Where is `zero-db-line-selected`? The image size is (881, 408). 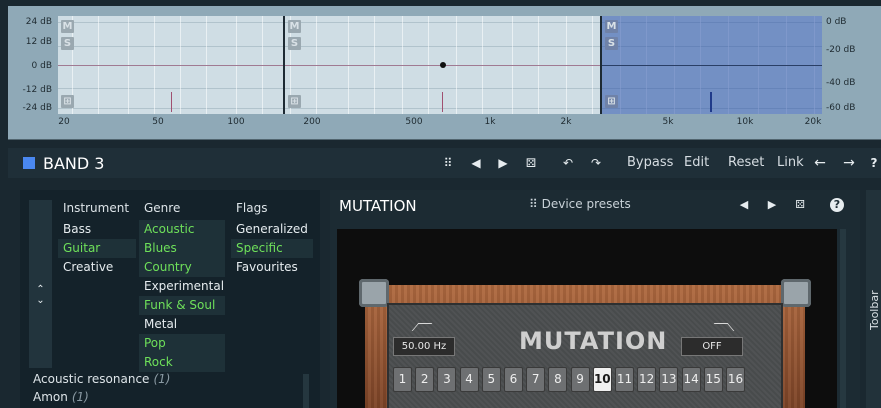
zero-db-line-selected is located at coordinates (711, 65).